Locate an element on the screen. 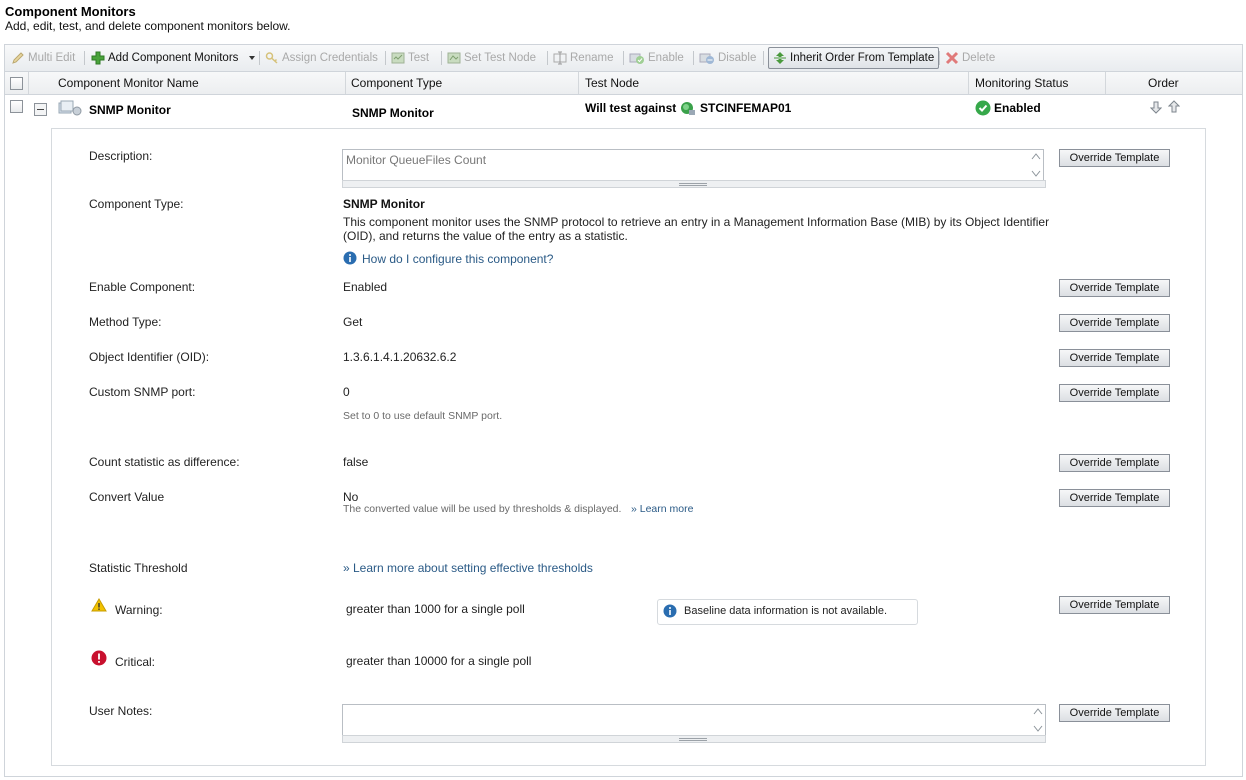  convert-value-value: No is located at coordinates (351, 497).